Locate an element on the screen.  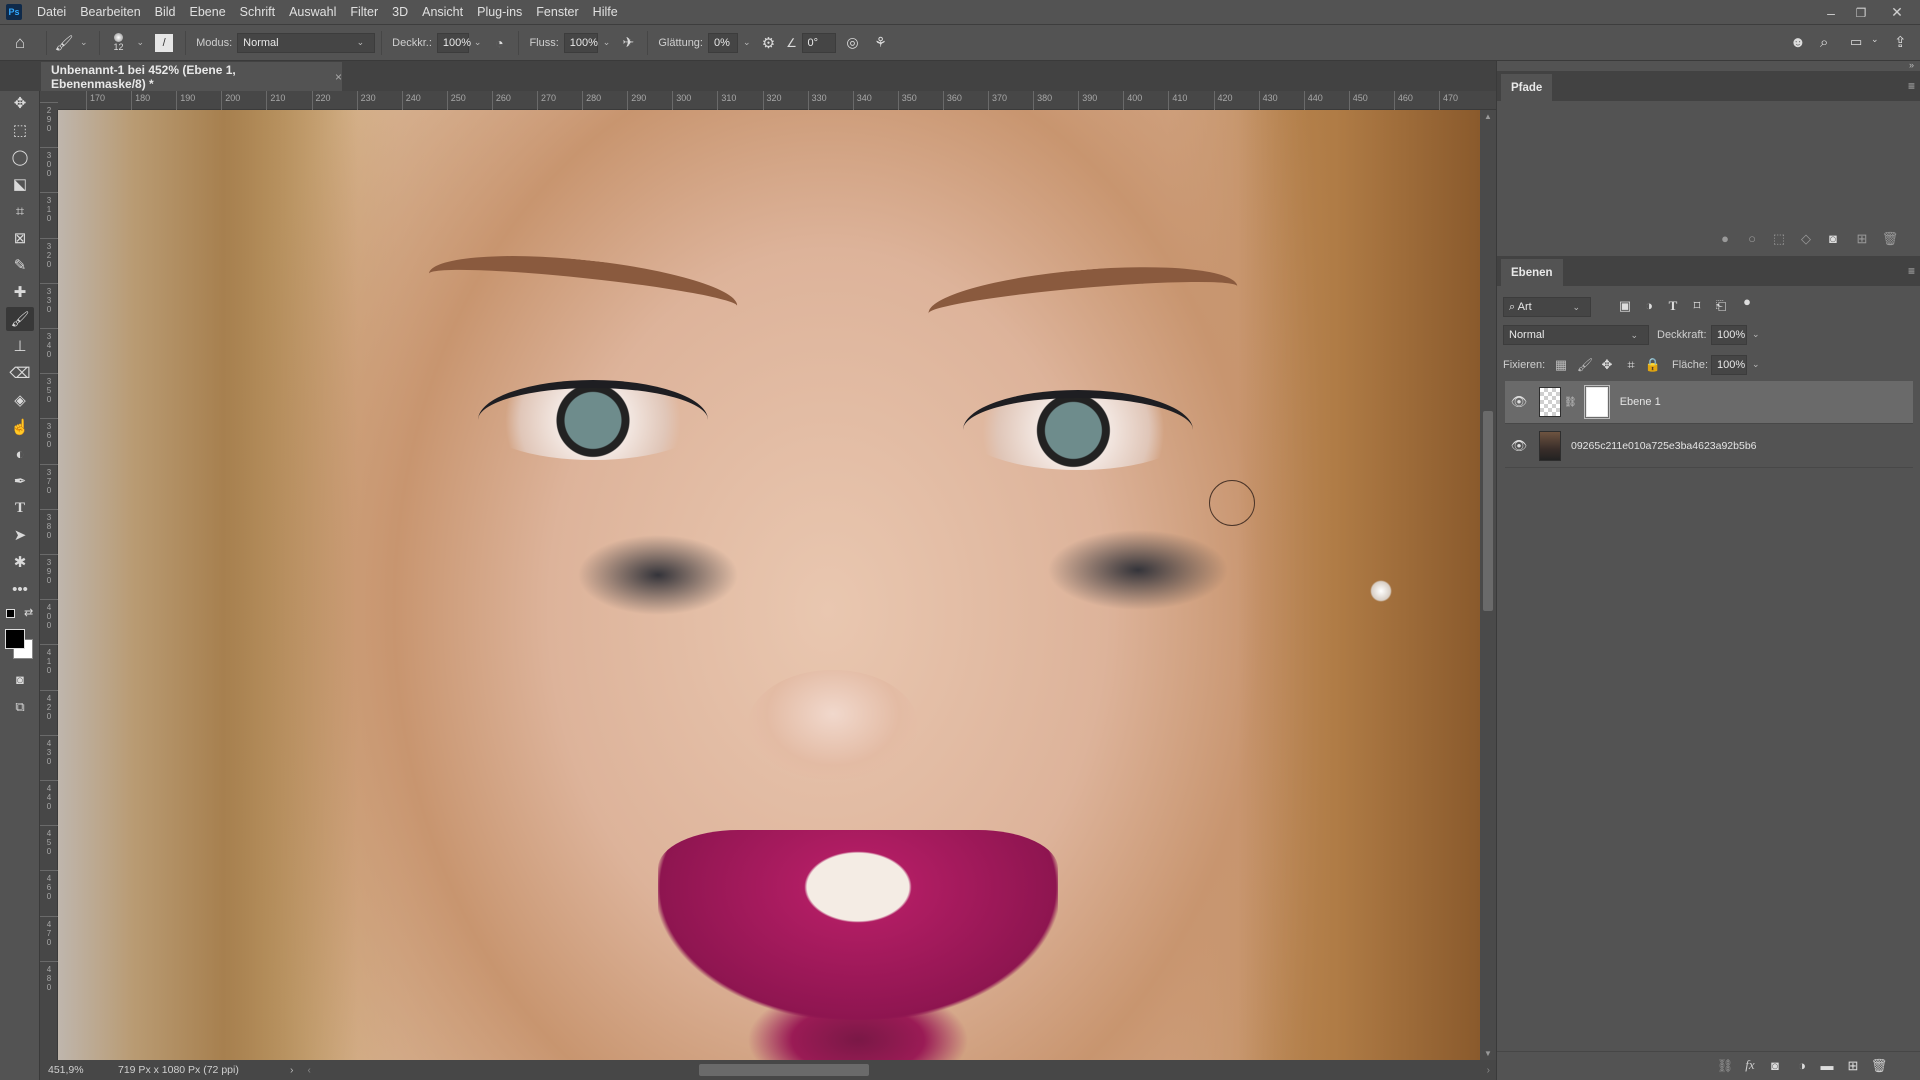
status-menu-arrow: › is located at coordinates (292, 1070).